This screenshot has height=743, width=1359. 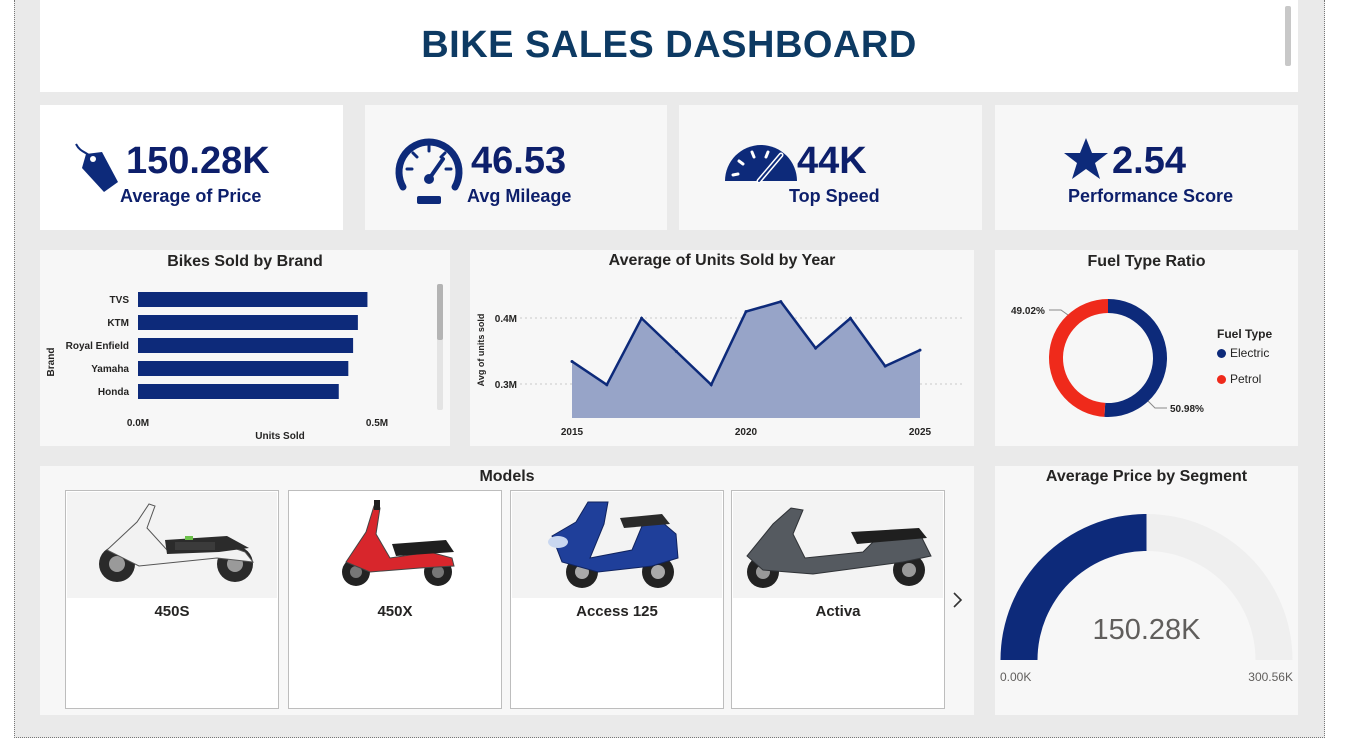 I want to click on brand-bar-honda, so click(x=238, y=391).